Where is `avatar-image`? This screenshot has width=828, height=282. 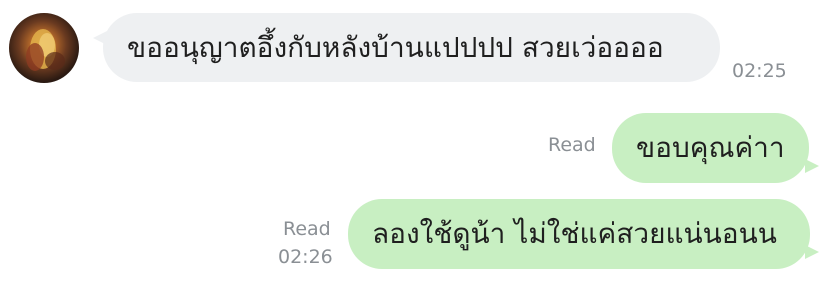
avatar-image is located at coordinates (45, 50).